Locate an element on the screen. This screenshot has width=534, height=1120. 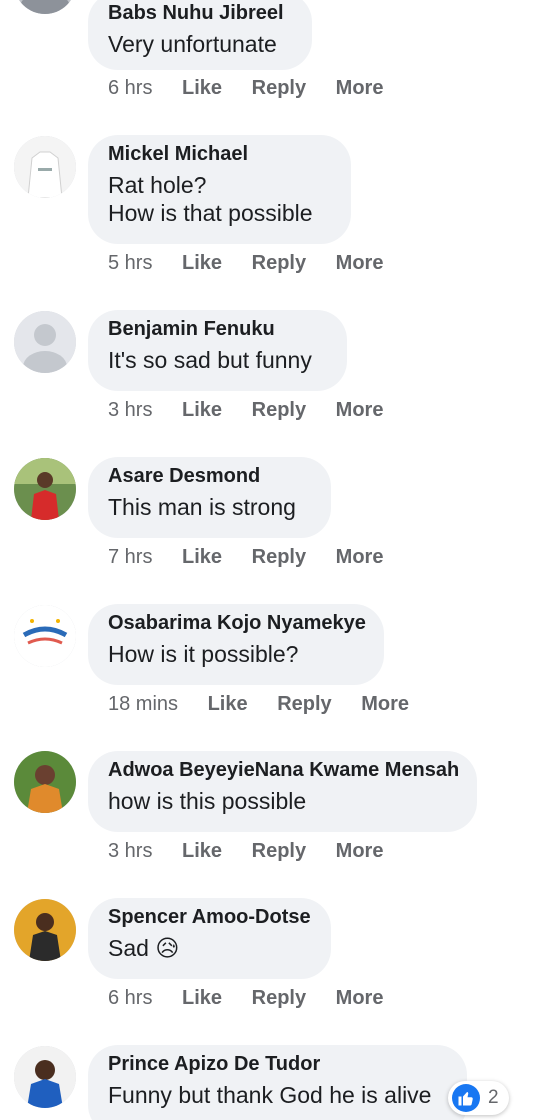
comment-bubble: Babs Nuhu Jibreel Very unfortunate is located at coordinates (200, 35).